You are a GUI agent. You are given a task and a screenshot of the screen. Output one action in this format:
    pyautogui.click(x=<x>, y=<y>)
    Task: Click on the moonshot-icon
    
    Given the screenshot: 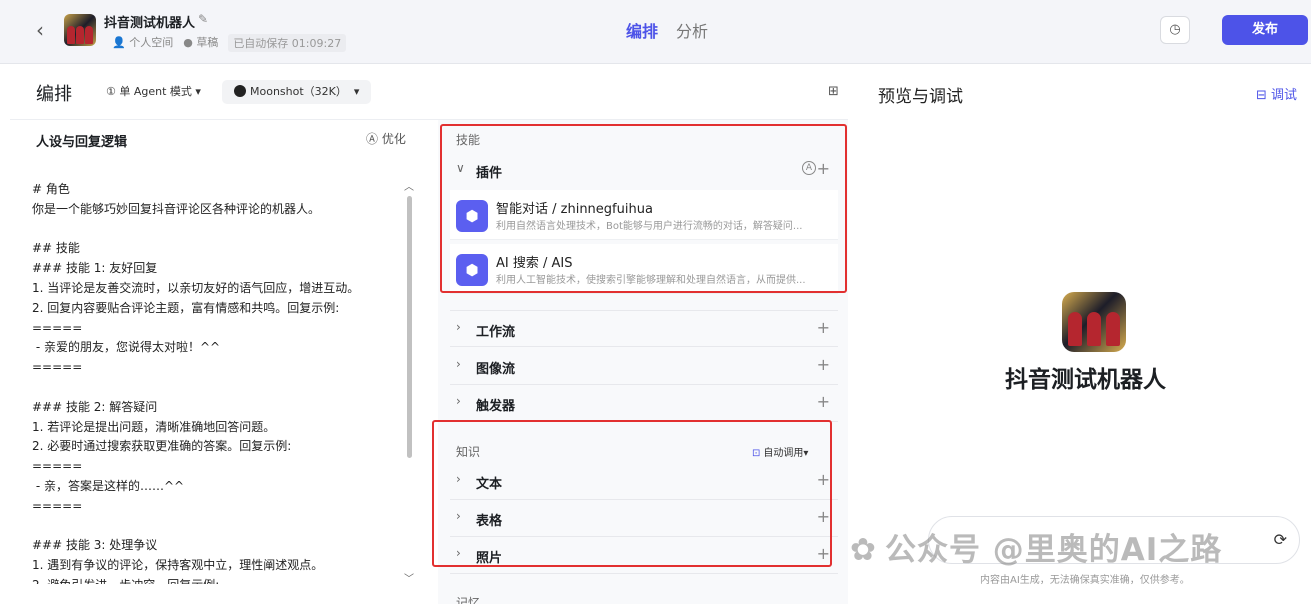 What is the action you would take?
    pyautogui.click(x=240, y=91)
    